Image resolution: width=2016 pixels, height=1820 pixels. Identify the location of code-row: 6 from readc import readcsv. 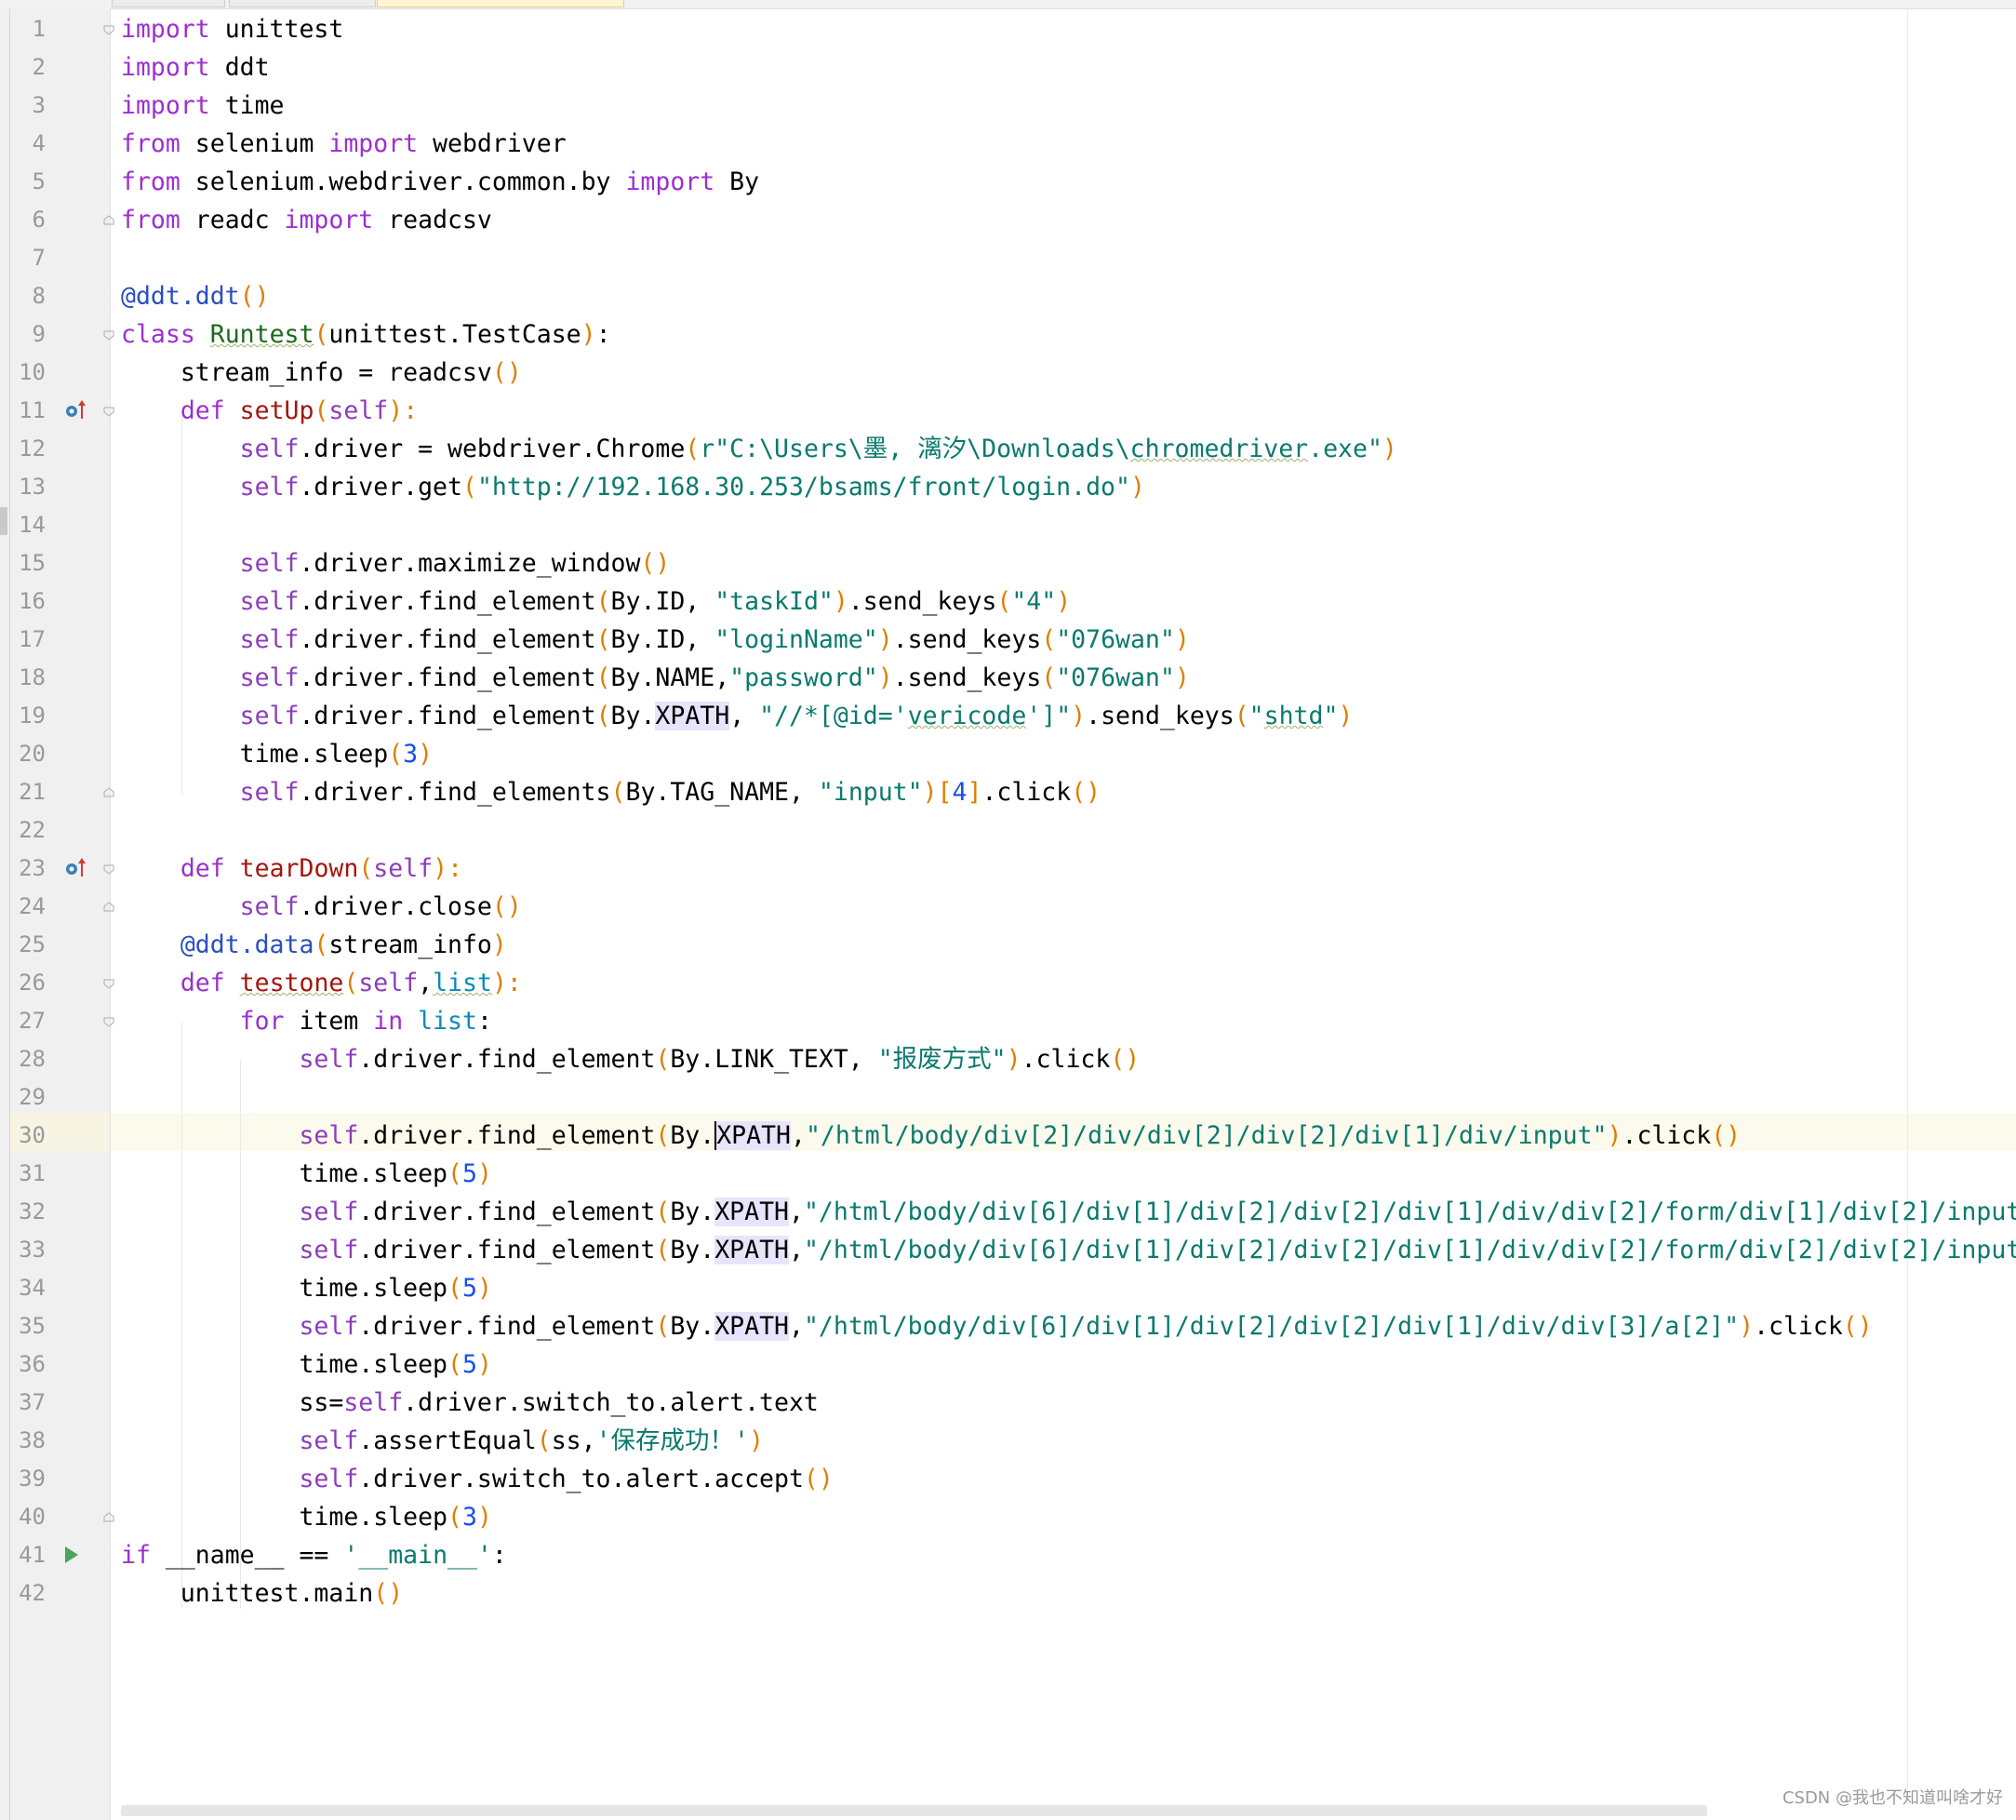
(1008, 220).